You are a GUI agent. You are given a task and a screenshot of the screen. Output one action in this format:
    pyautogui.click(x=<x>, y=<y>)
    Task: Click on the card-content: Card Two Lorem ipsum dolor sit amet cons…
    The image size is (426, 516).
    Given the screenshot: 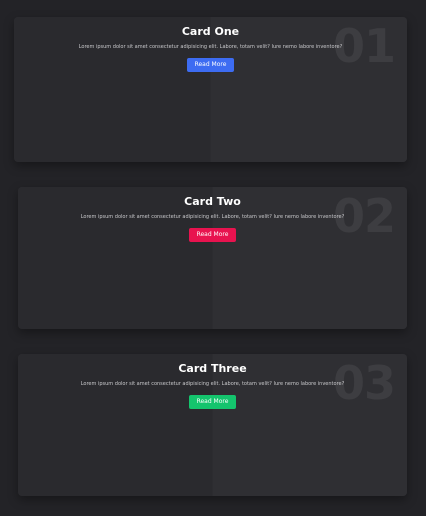 What is the action you would take?
    pyautogui.click(x=212, y=218)
    